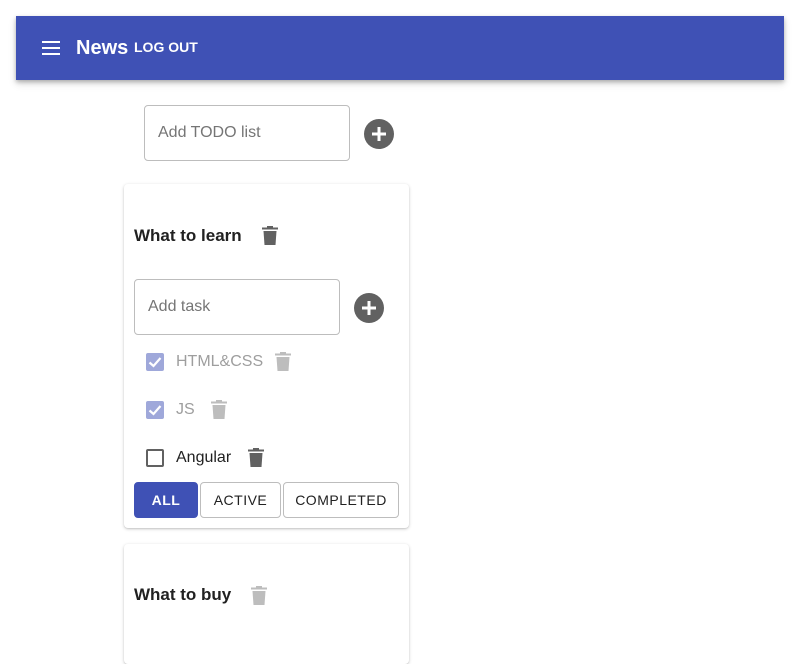  I want to click on filter-active-button: ACTIVE, so click(240, 500).